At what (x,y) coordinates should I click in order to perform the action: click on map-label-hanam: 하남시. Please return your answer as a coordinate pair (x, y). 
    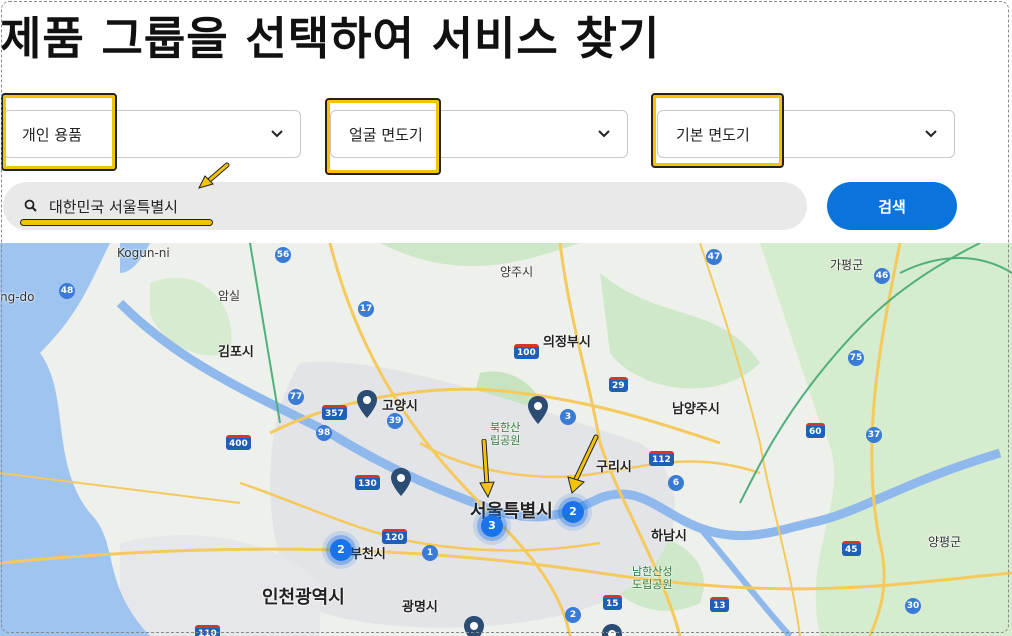
    Looking at the image, I should click on (669, 536).